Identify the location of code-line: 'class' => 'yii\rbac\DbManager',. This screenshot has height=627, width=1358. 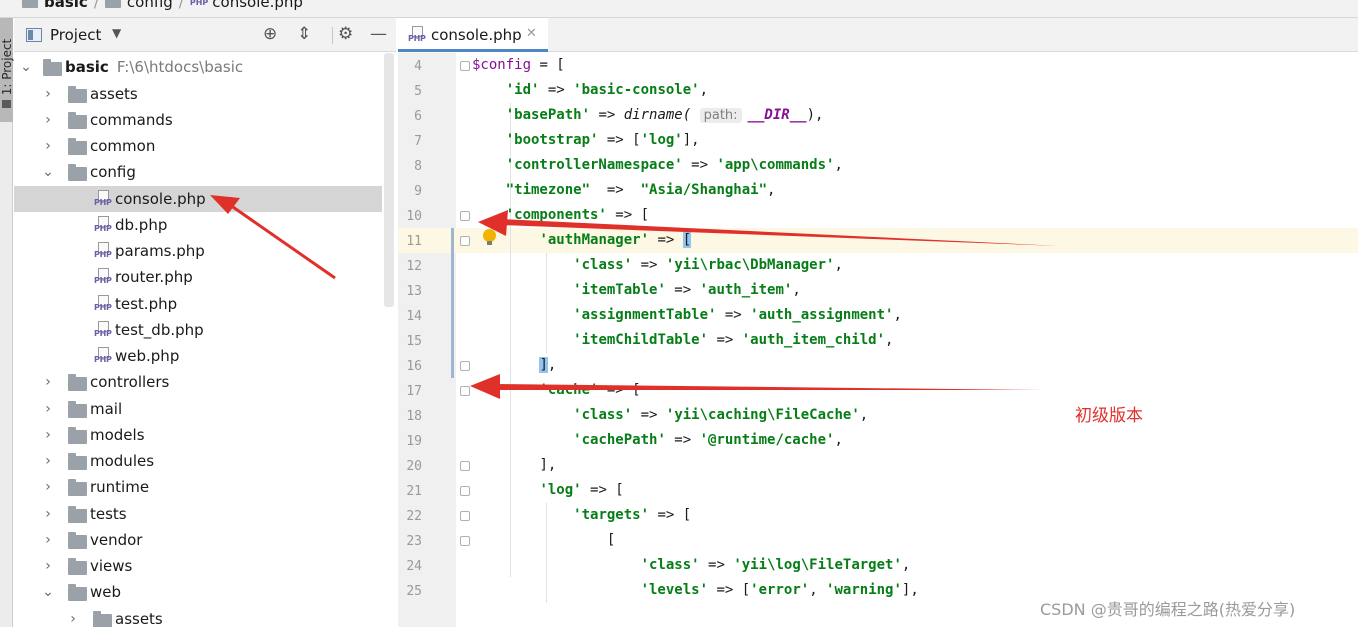
(708, 265).